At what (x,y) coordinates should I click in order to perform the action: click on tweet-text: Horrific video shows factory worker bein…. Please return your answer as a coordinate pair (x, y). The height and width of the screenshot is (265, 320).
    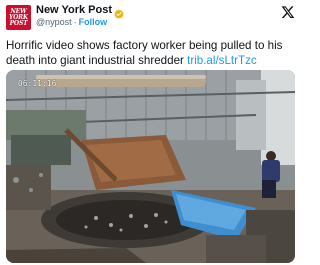
    Looking at the image, I should click on (151, 53).